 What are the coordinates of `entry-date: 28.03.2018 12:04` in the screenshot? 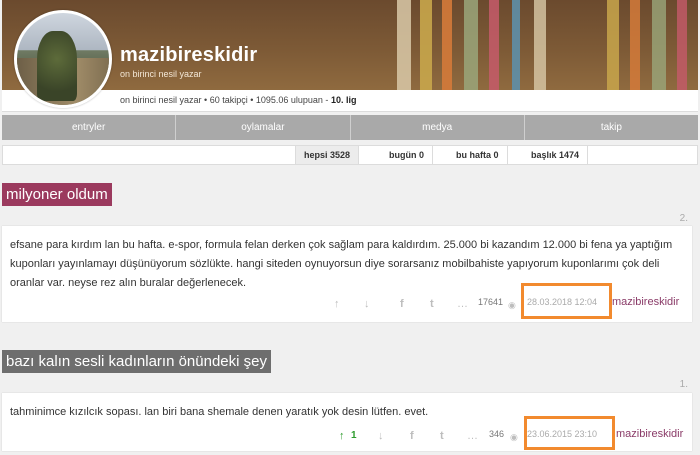 It's located at (562, 302).